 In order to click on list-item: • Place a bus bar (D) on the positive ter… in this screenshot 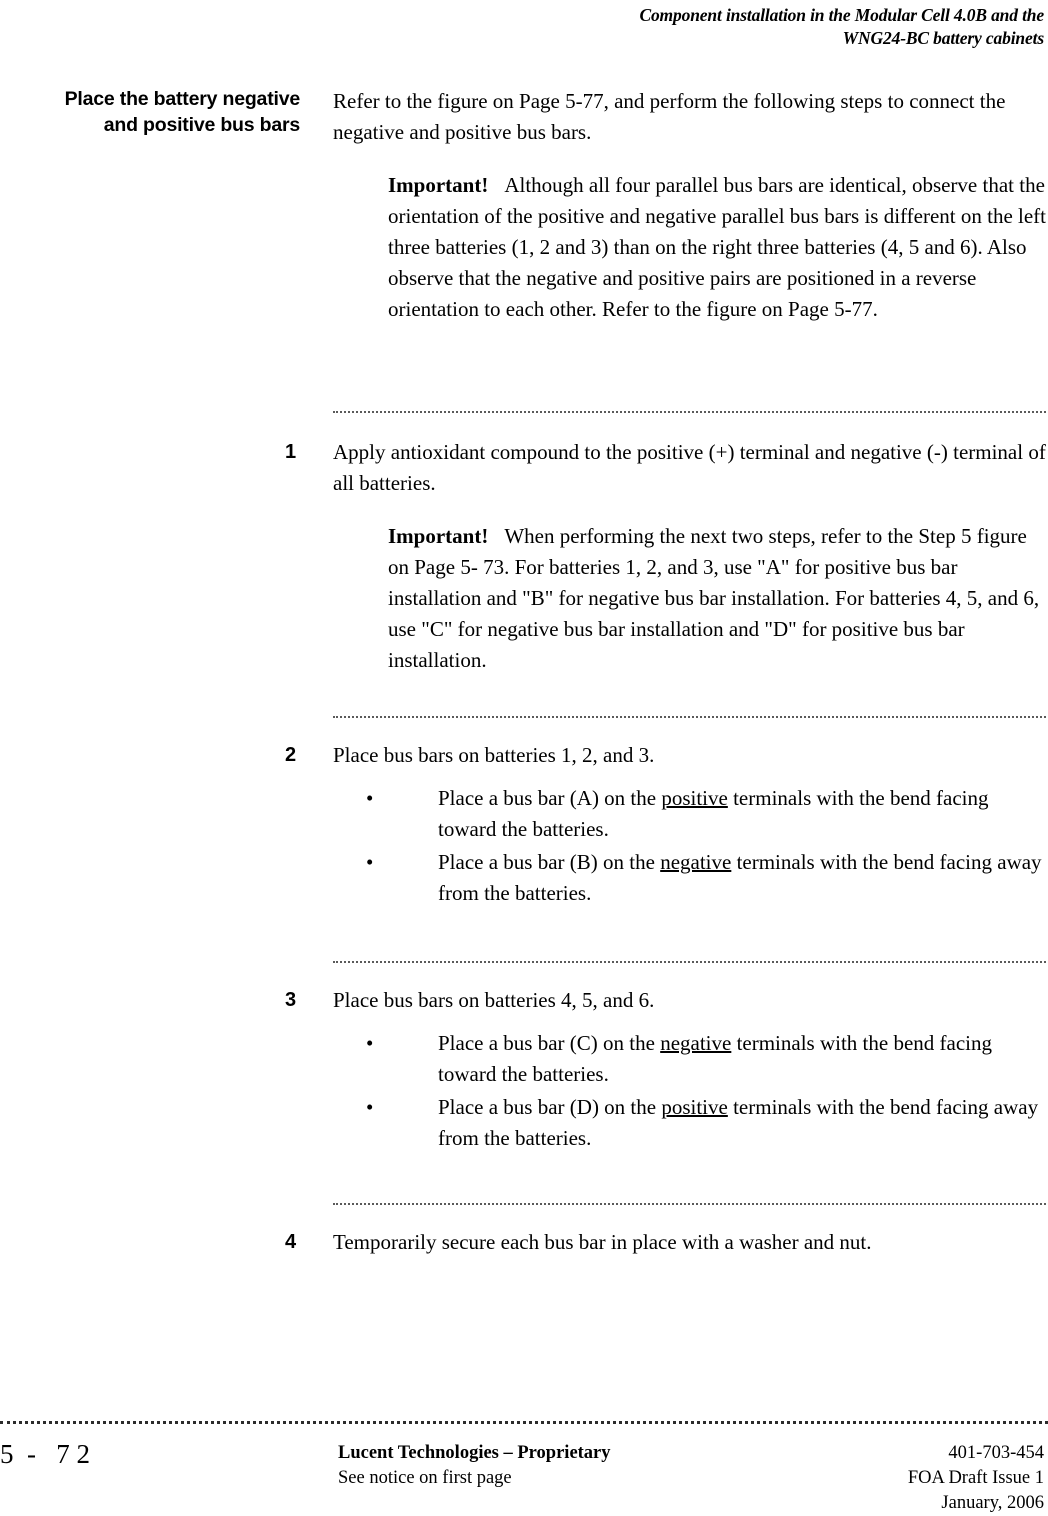, I will do `click(689, 1123)`.